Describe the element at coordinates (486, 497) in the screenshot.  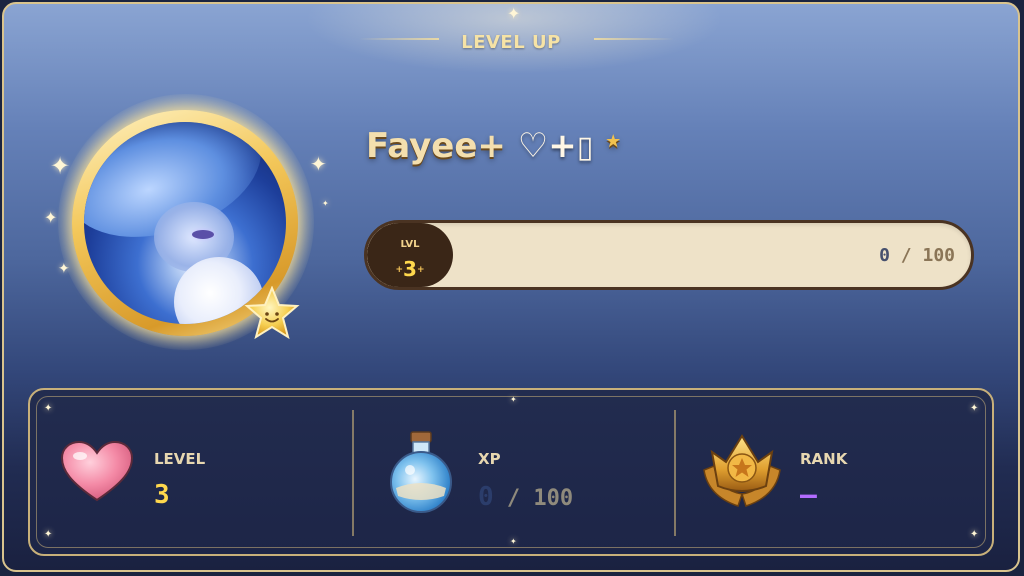
I see `xp-stat-current: 0` at that location.